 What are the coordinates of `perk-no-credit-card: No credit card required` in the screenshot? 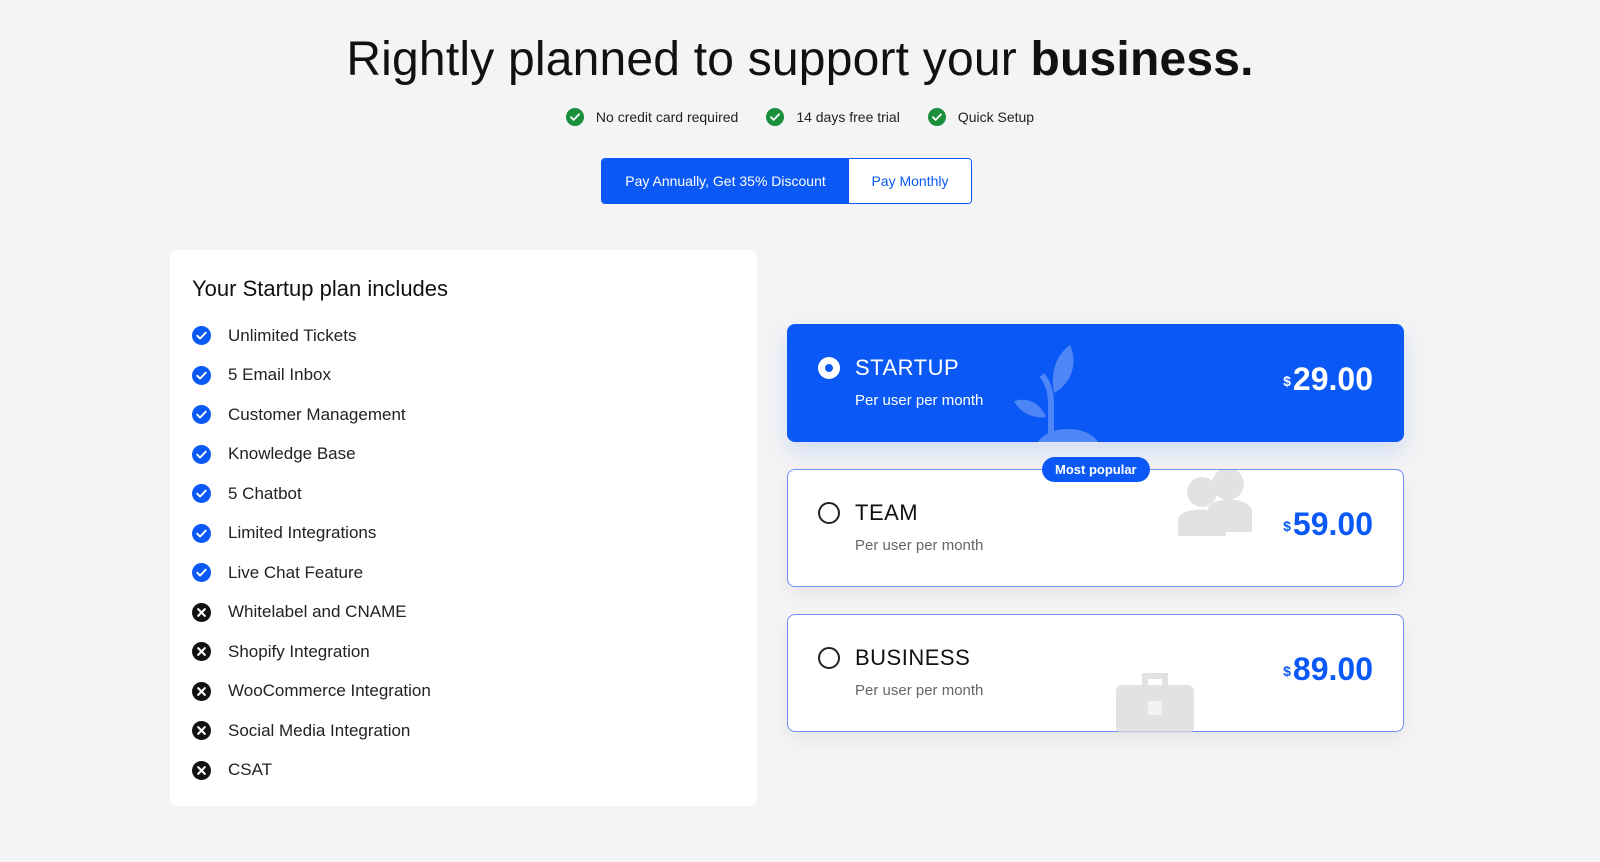 It's located at (652, 117).